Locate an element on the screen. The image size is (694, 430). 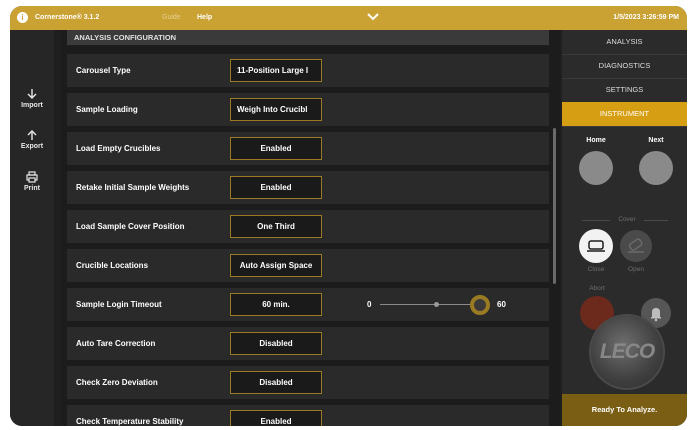
setting-label: Sample Loading is located at coordinates (107, 109).